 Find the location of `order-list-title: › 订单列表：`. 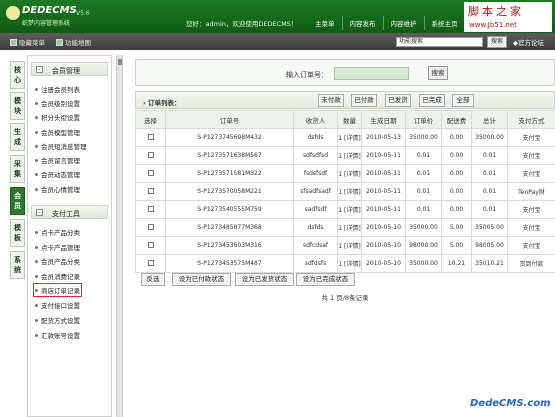

order-list-title: › 订单列表： is located at coordinates (162, 103).